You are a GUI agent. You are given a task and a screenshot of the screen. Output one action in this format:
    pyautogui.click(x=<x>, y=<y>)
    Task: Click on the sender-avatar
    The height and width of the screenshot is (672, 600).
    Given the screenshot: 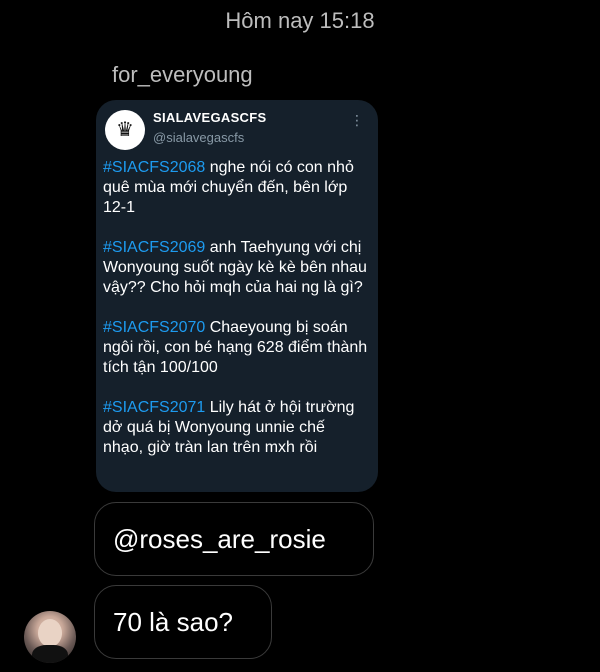 What is the action you would take?
    pyautogui.click(x=50, y=637)
    